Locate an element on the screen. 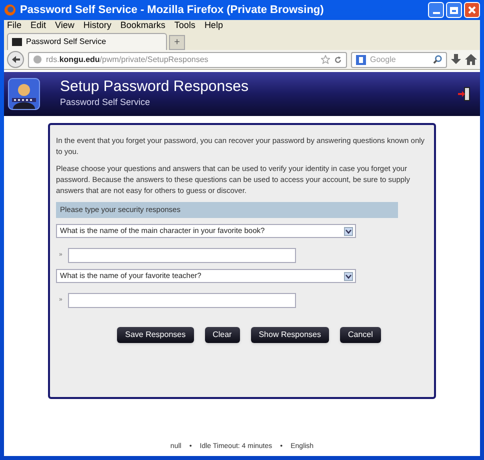 Image resolution: width=484 pixels, height=460 pixels. close-icon is located at coordinates (472, 10).